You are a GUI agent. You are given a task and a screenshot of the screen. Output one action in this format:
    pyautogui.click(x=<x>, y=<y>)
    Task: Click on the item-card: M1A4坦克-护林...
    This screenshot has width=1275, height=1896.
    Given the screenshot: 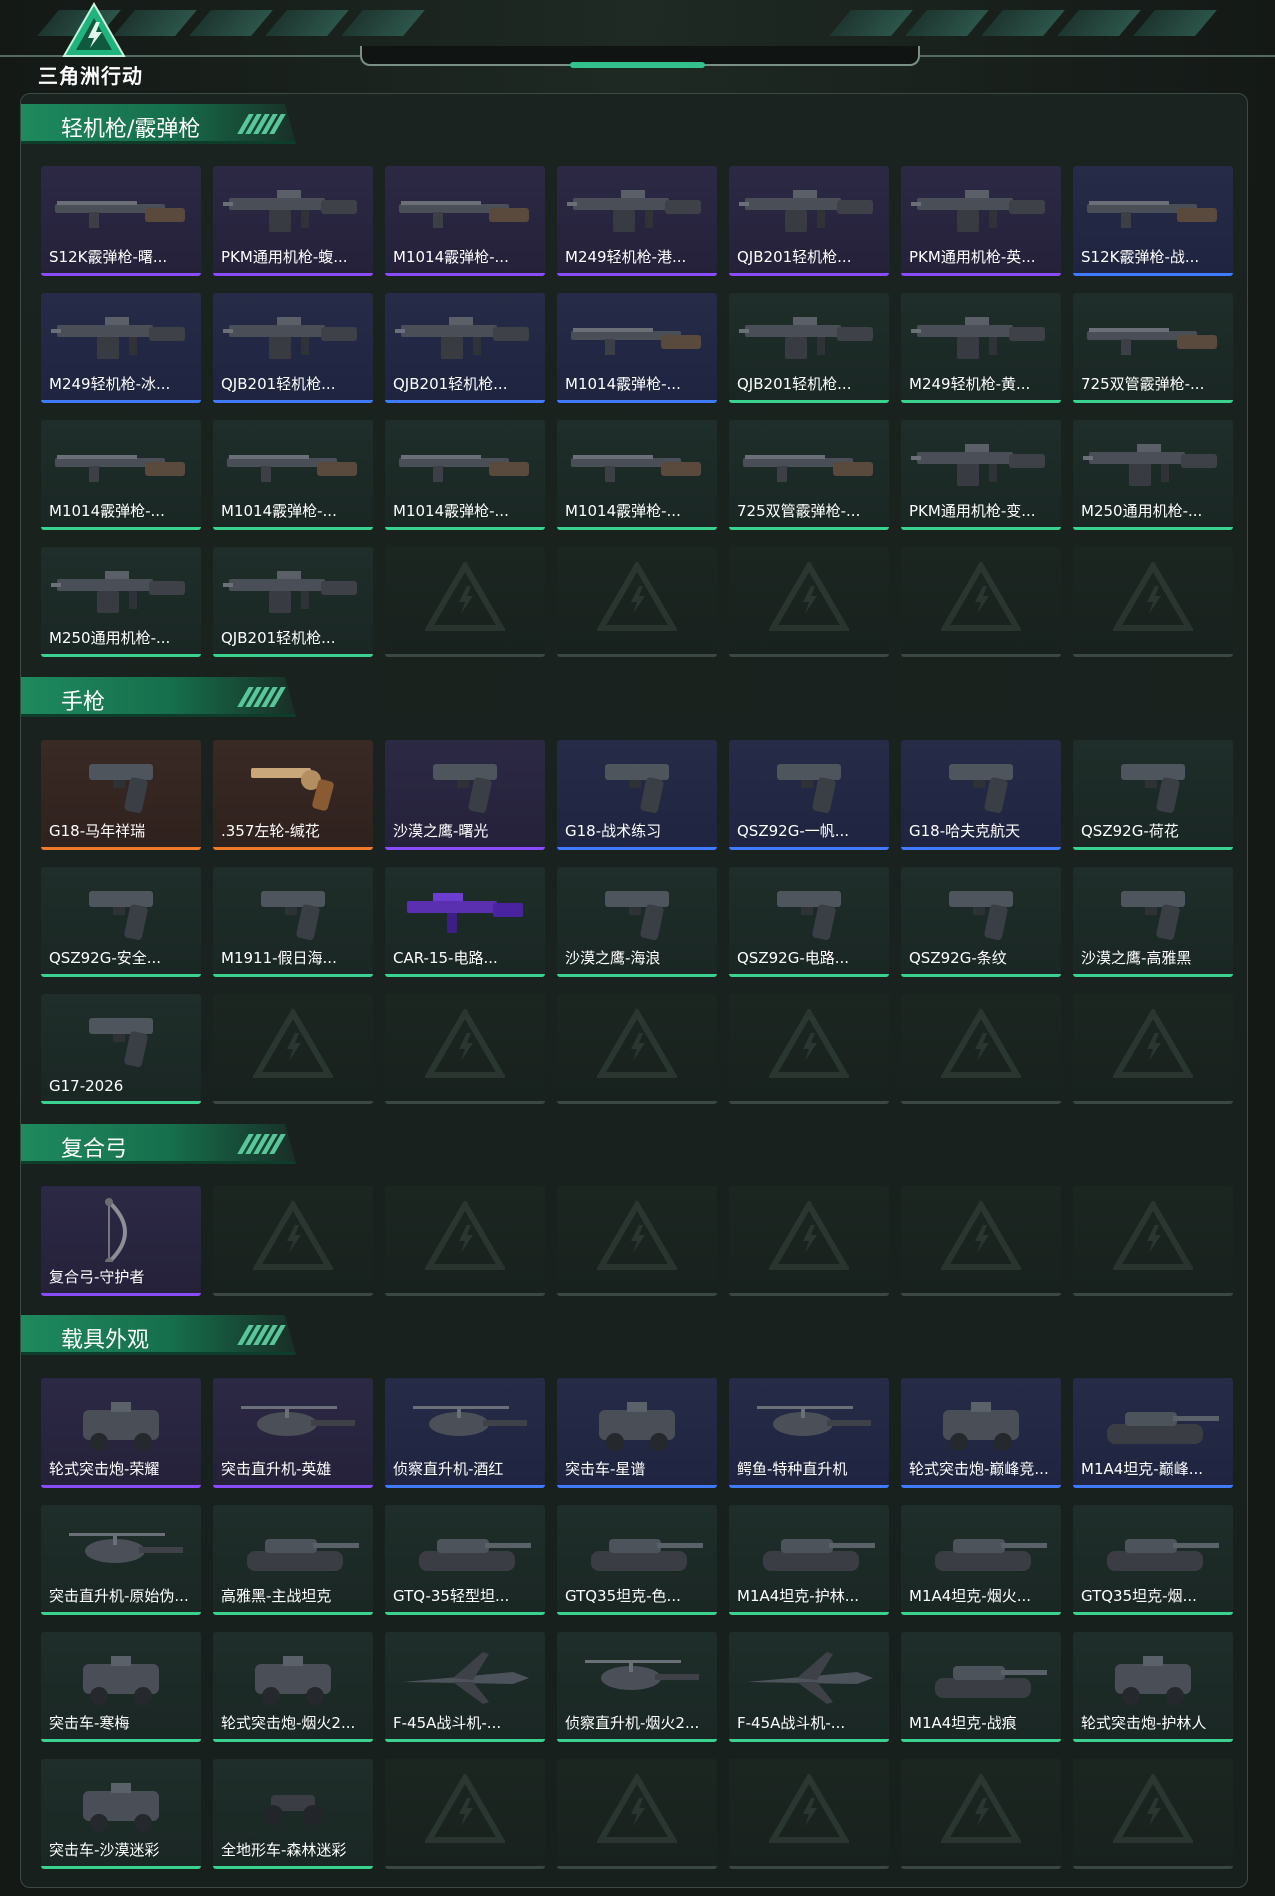 What is the action you would take?
    pyautogui.click(x=809, y=1560)
    